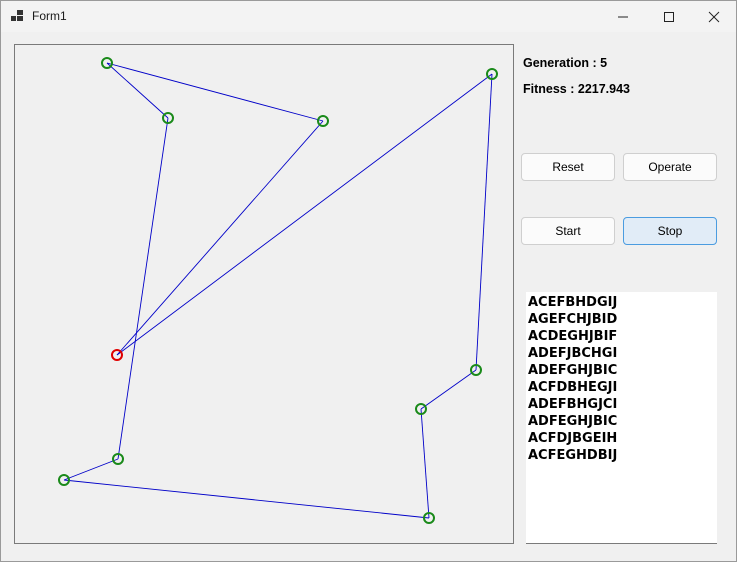 This screenshot has width=737, height=562. I want to click on minimize-icon, so click(623, 16).